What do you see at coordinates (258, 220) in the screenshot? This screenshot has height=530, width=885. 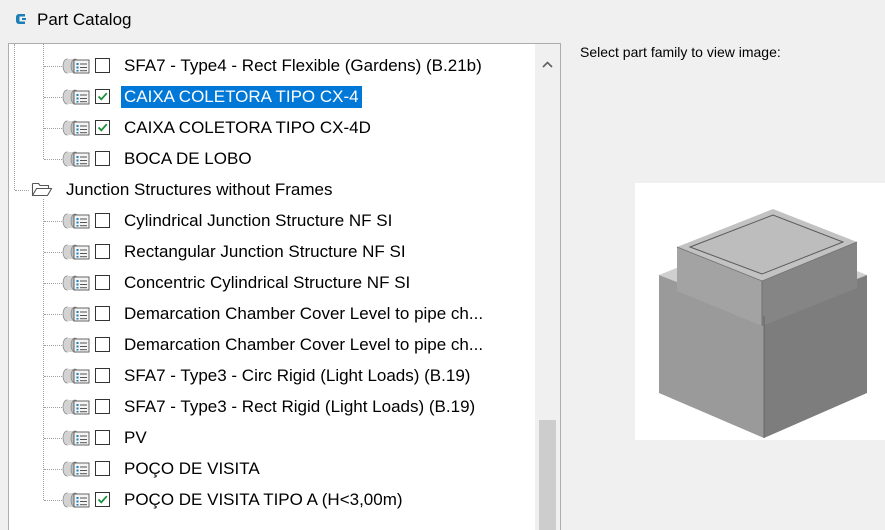 I see `tree-item-label: Cylindrical Junction Structure NF SI` at bounding box center [258, 220].